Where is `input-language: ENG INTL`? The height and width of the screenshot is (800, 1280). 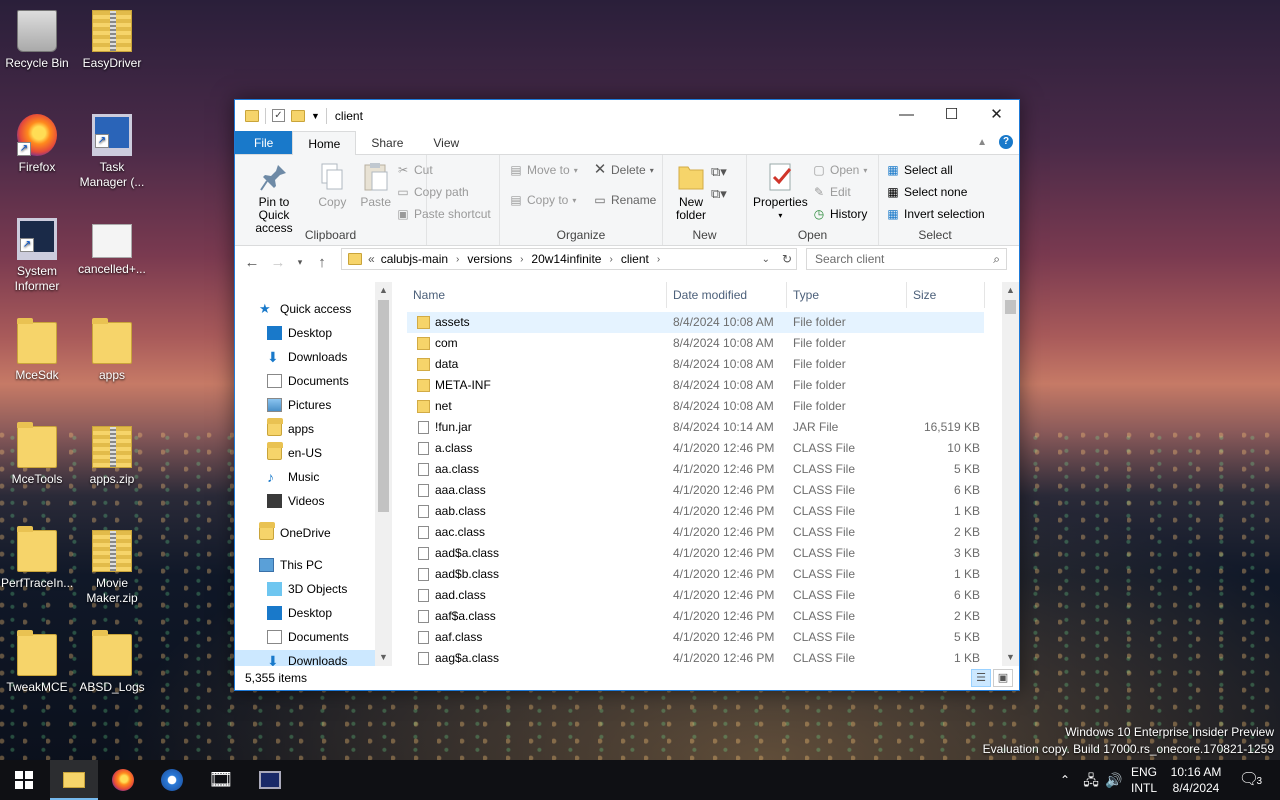 input-language: ENG INTL is located at coordinates (1144, 780).